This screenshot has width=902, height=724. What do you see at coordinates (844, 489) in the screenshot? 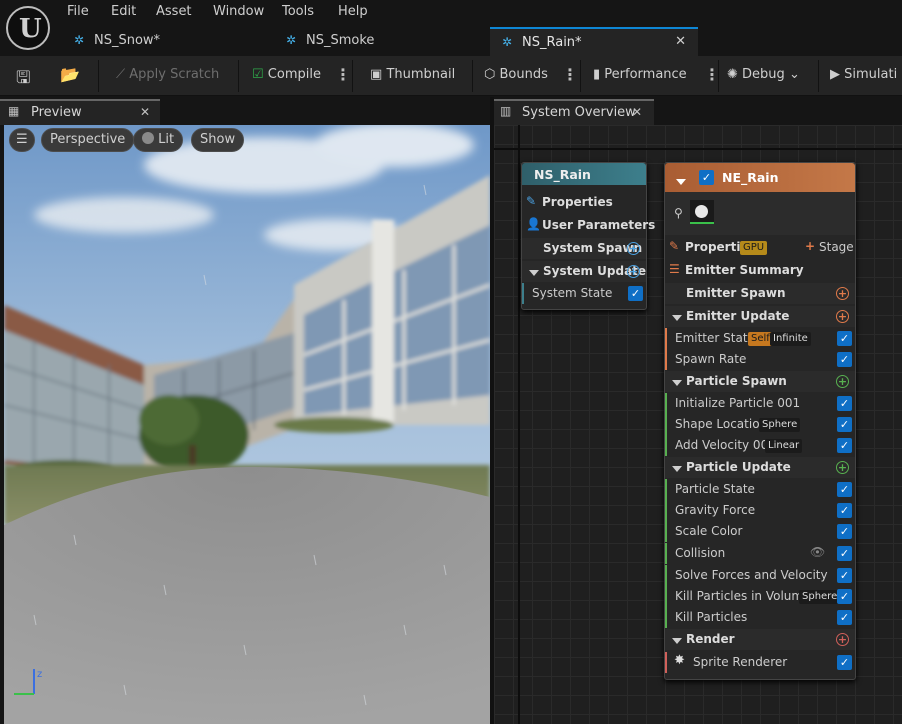
I see `particle-state-checkbox: ✓` at bounding box center [844, 489].